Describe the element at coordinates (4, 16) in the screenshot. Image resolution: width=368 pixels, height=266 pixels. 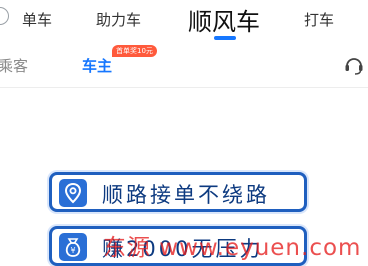
I see `back-circle-icon` at that location.